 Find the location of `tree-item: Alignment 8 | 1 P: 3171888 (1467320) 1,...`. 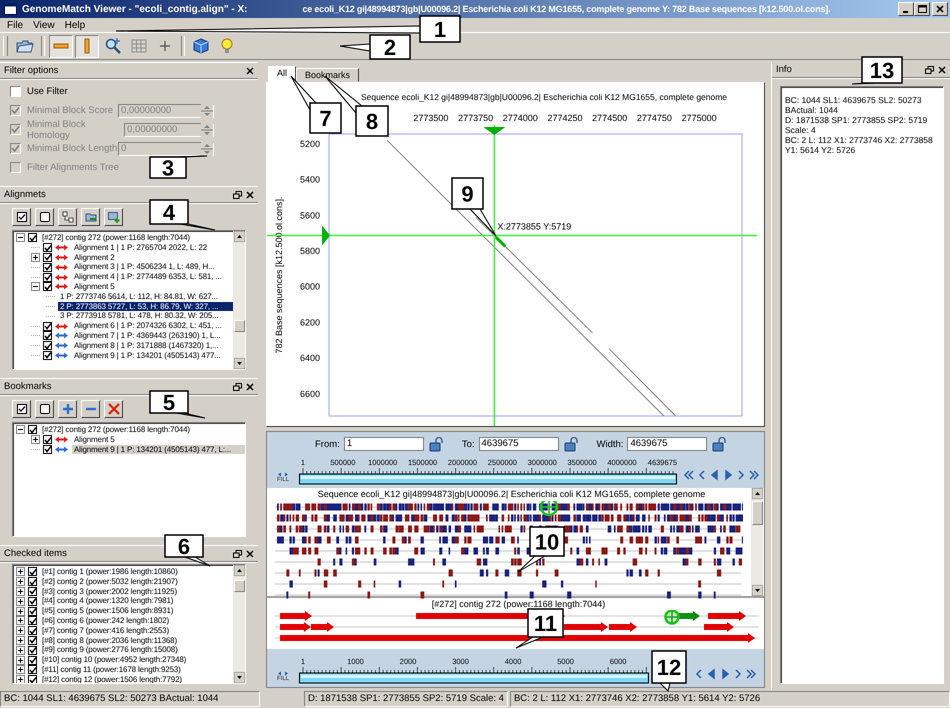

tree-item: Alignment 8 | 1 P: 3171888 (1467320) 1,... is located at coordinates (152, 345).